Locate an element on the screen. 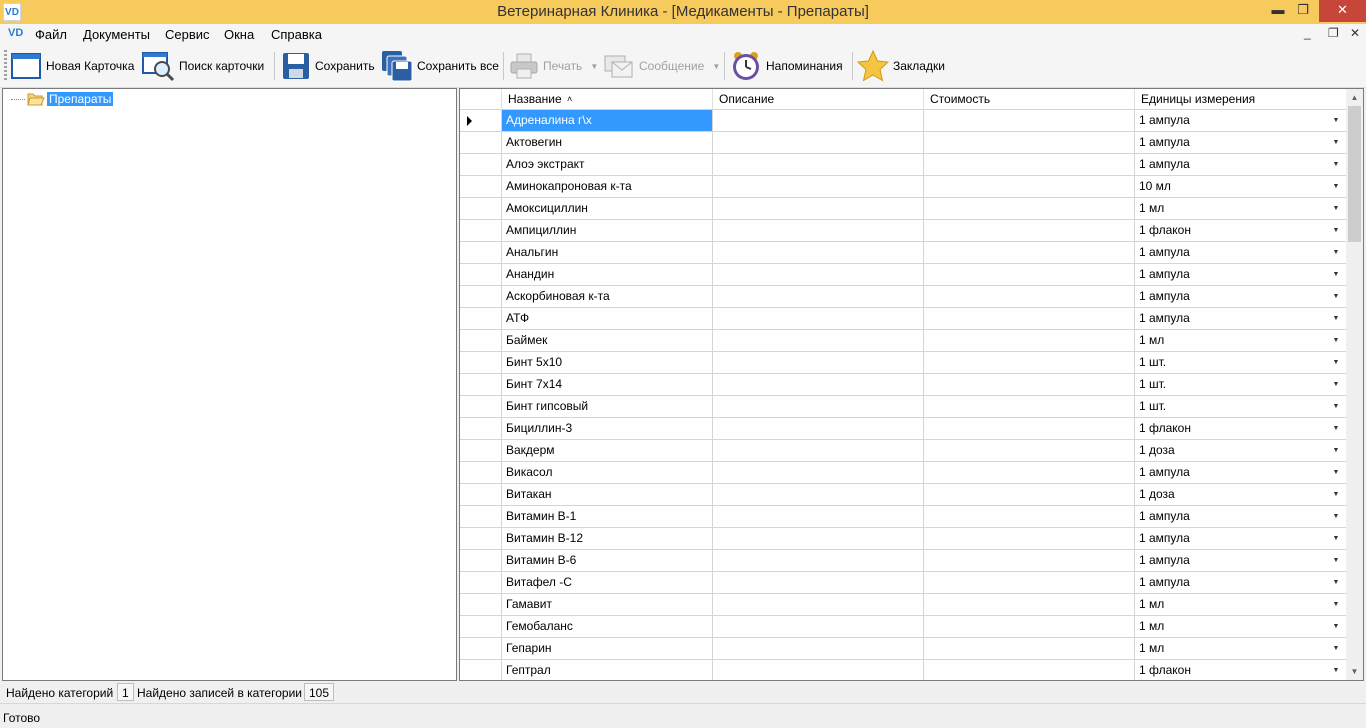  table-row: Гепарин 1 мл ▼ is located at coordinates (903, 649).